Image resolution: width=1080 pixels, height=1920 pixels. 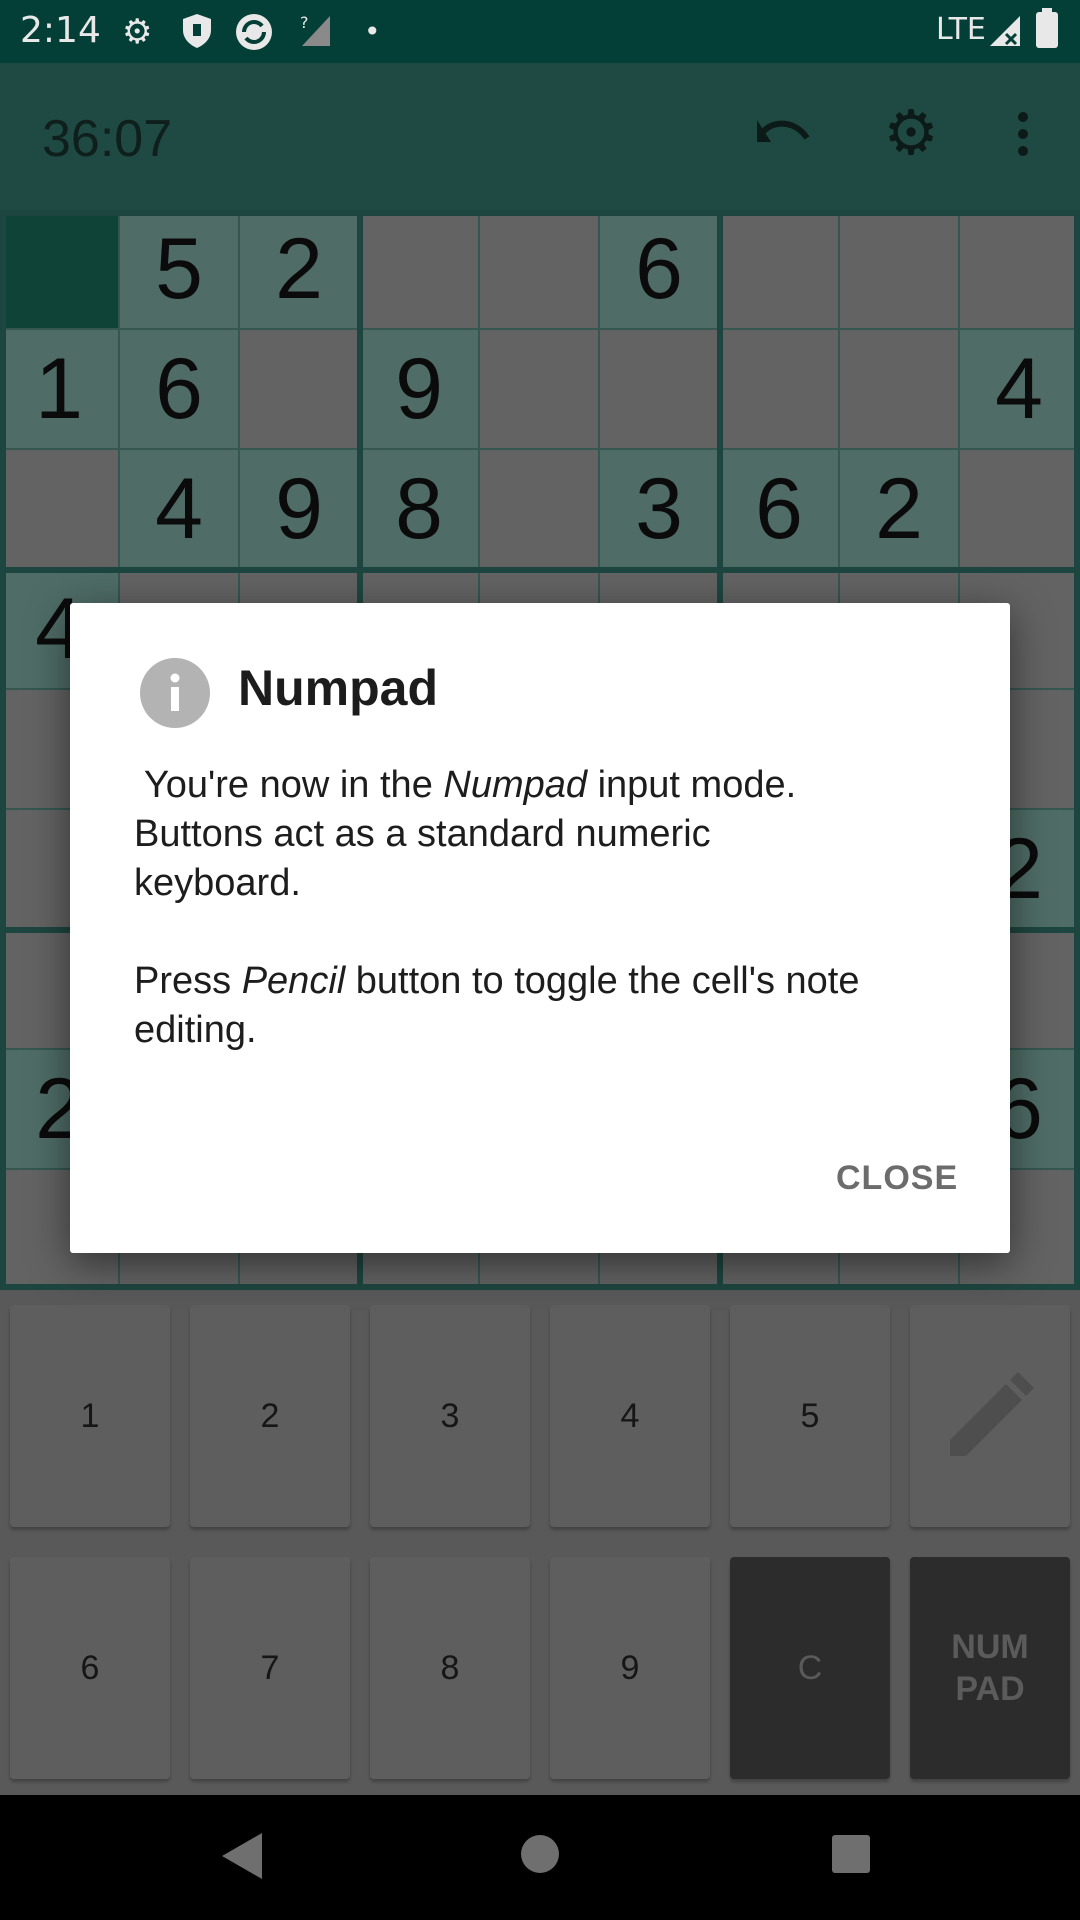 What do you see at coordinates (90, 1416) in the screenshot?
I see `key-1: 1` at bounding box center [90, 1416].